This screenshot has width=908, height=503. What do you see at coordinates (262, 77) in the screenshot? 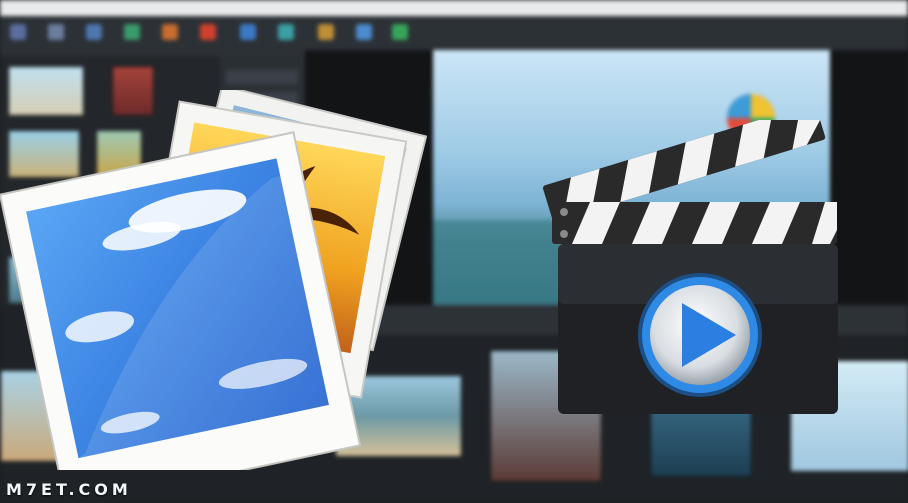
I see `panel-button` at bounding box center [262, 77].